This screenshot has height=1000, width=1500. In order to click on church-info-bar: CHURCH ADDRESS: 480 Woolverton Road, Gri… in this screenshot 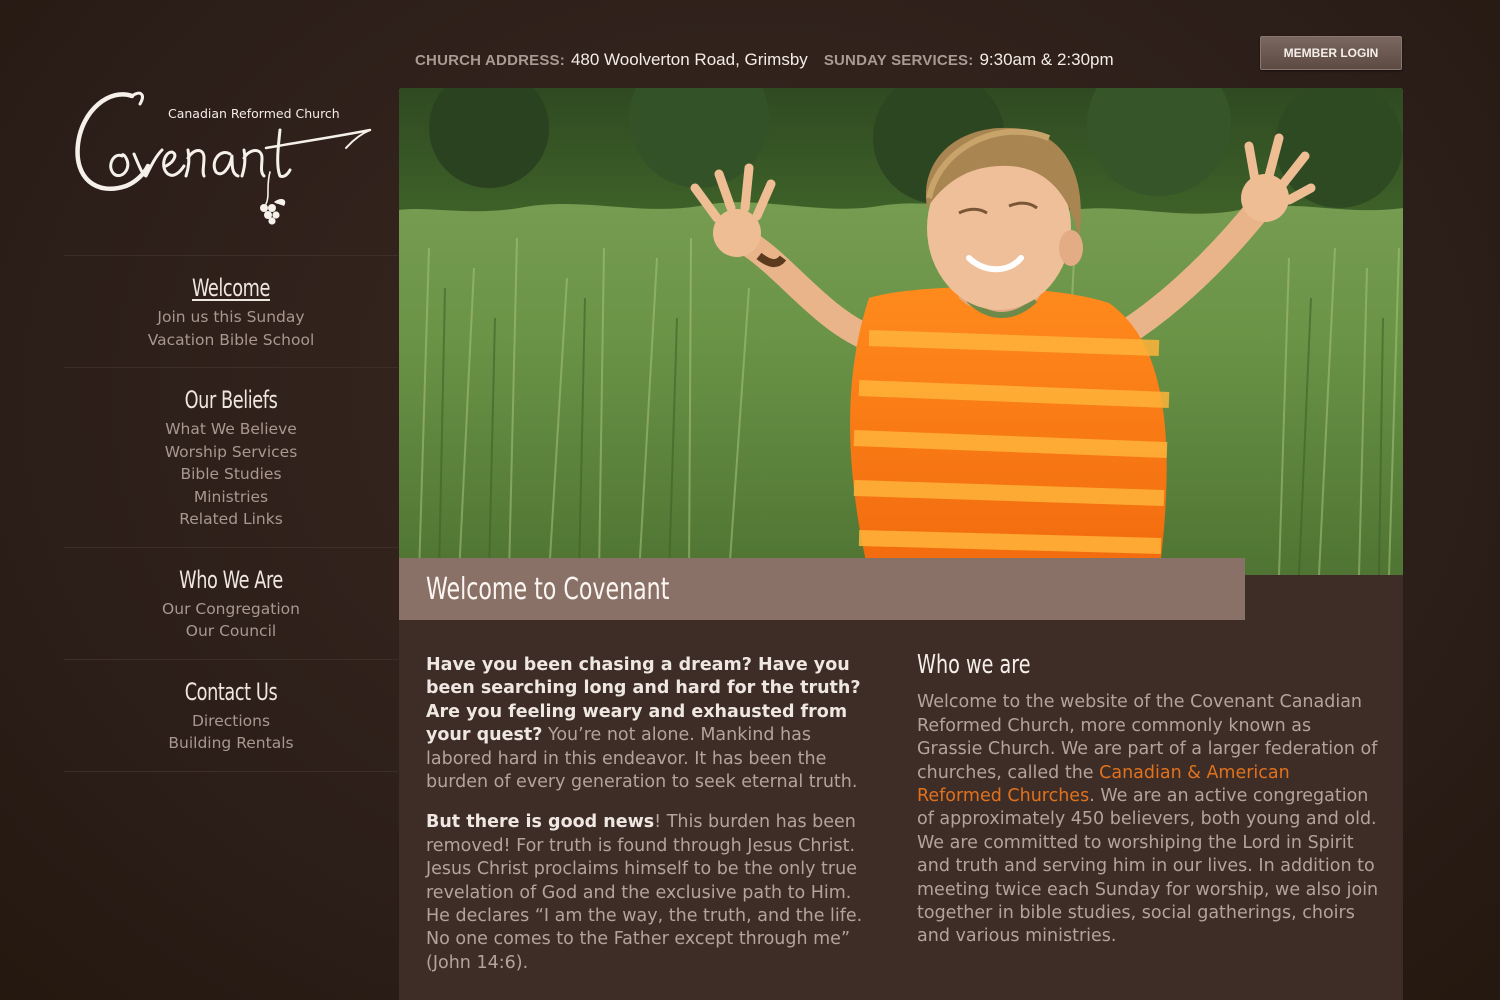, I will do `click(772, 63)`.